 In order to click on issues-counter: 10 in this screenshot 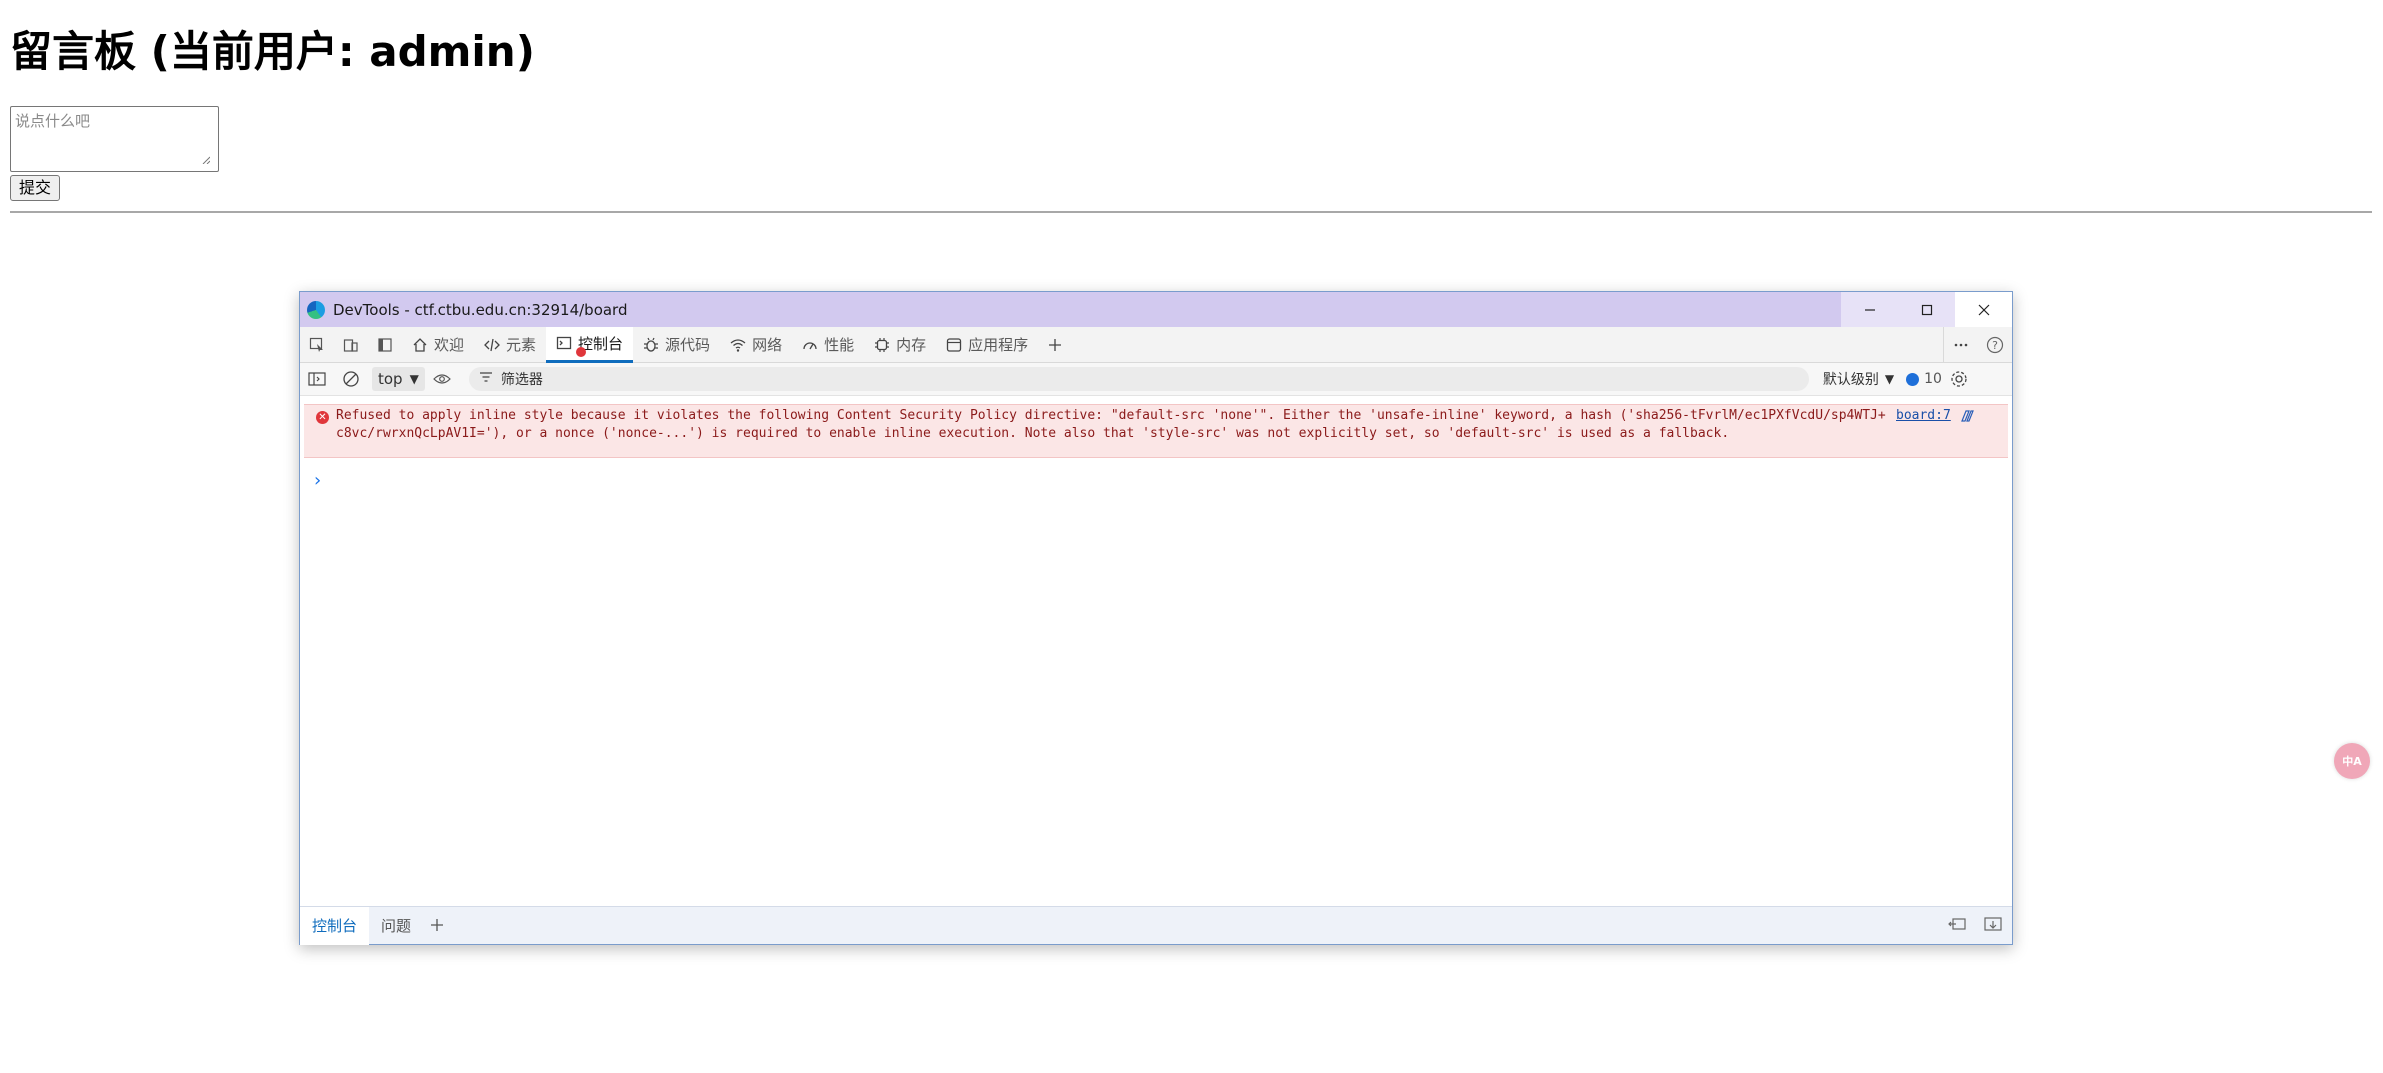, I will do `click(1924, 379)`.